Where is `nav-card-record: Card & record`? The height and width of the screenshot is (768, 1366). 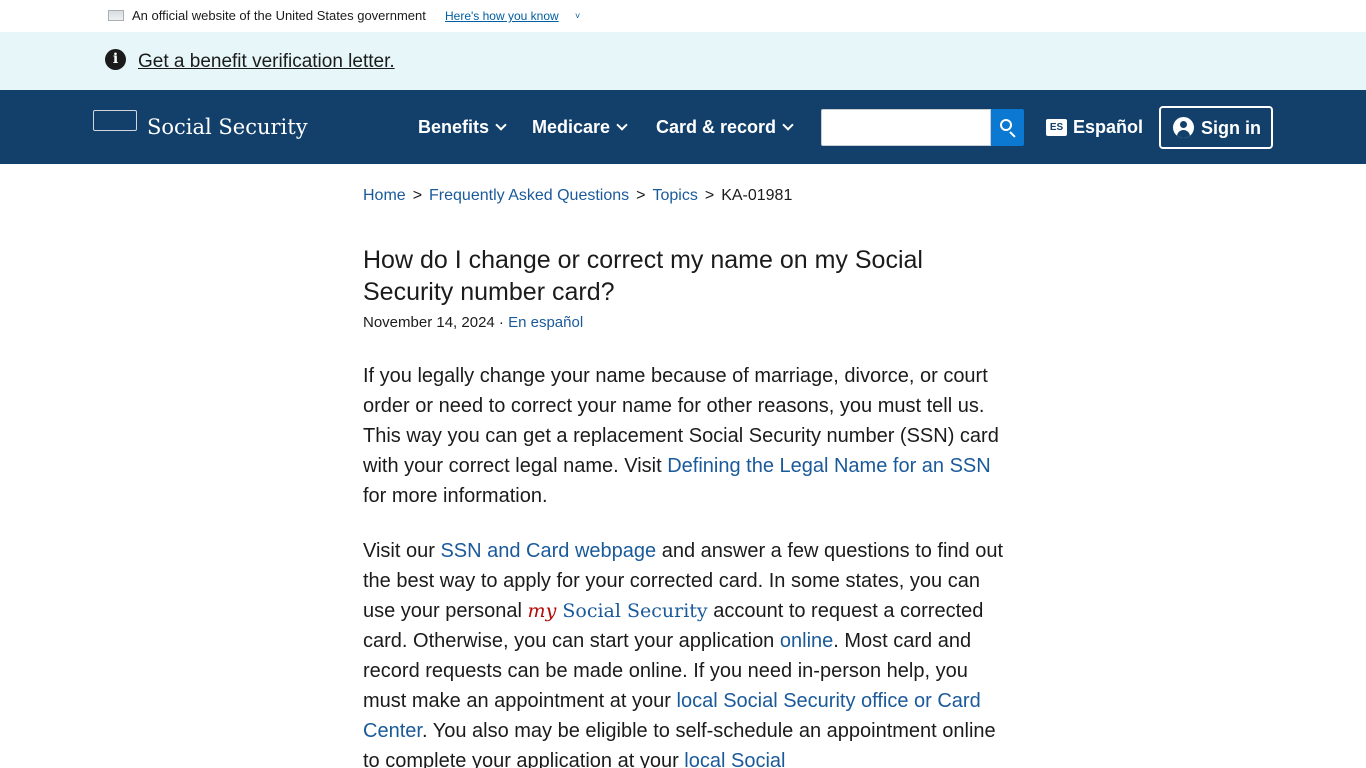
nav-card-record: Card & record is located at coordinates (725, 127).